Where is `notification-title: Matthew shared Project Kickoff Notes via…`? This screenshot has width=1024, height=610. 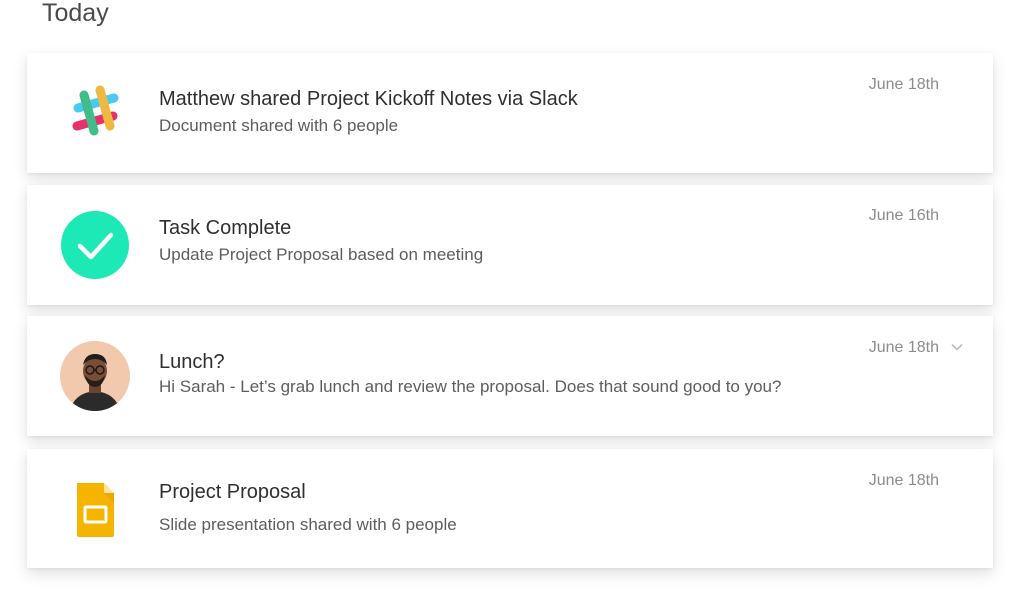
notification-title: Matthew shared Project Kickoff Notes via… is located at coordinates (368, 99).